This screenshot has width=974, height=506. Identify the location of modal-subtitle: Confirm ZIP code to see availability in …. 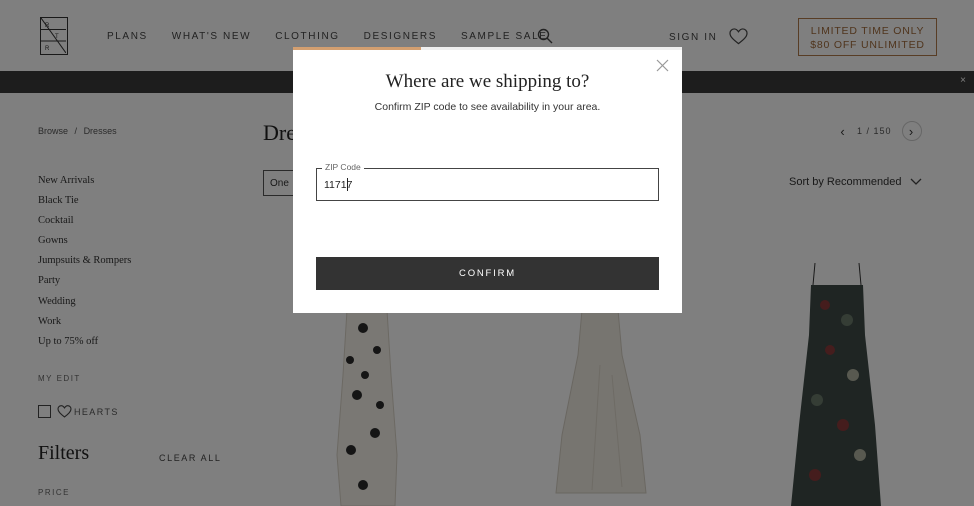
(487, 107).